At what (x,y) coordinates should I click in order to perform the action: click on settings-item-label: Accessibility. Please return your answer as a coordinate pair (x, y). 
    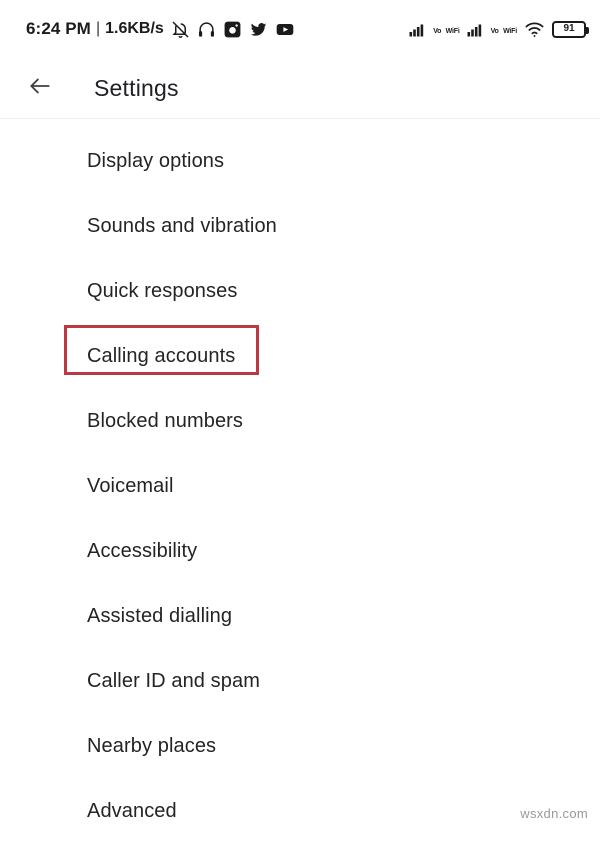
    Looking at the image, I should click on (142, 551).